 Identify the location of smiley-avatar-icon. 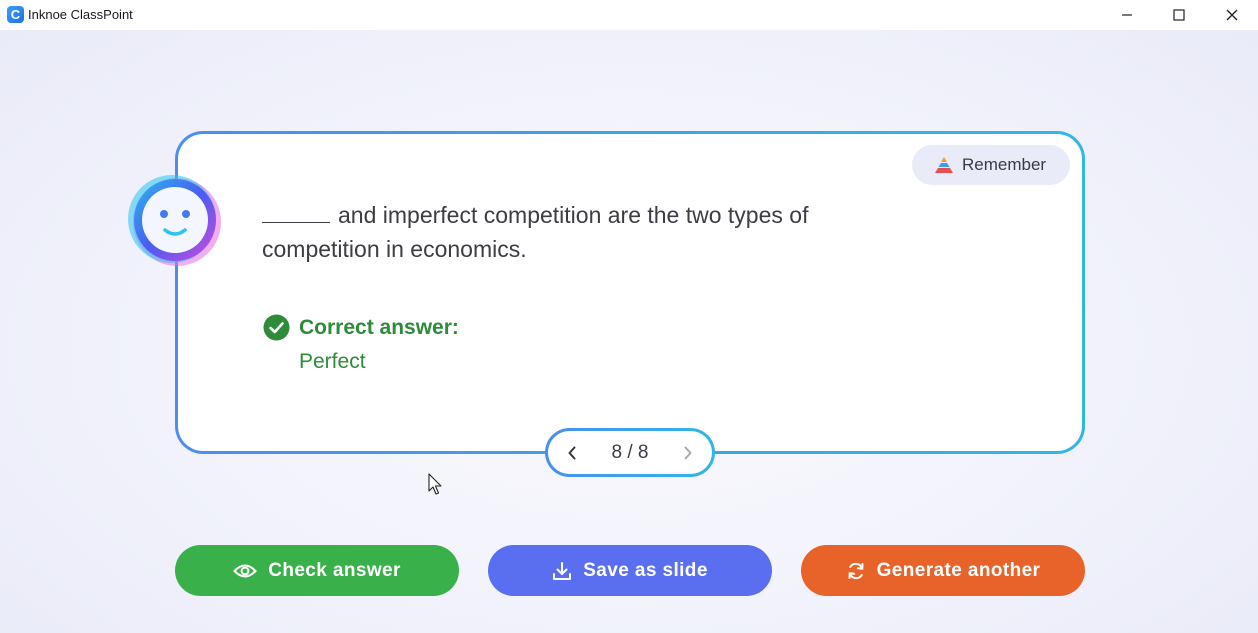
(175, 220).